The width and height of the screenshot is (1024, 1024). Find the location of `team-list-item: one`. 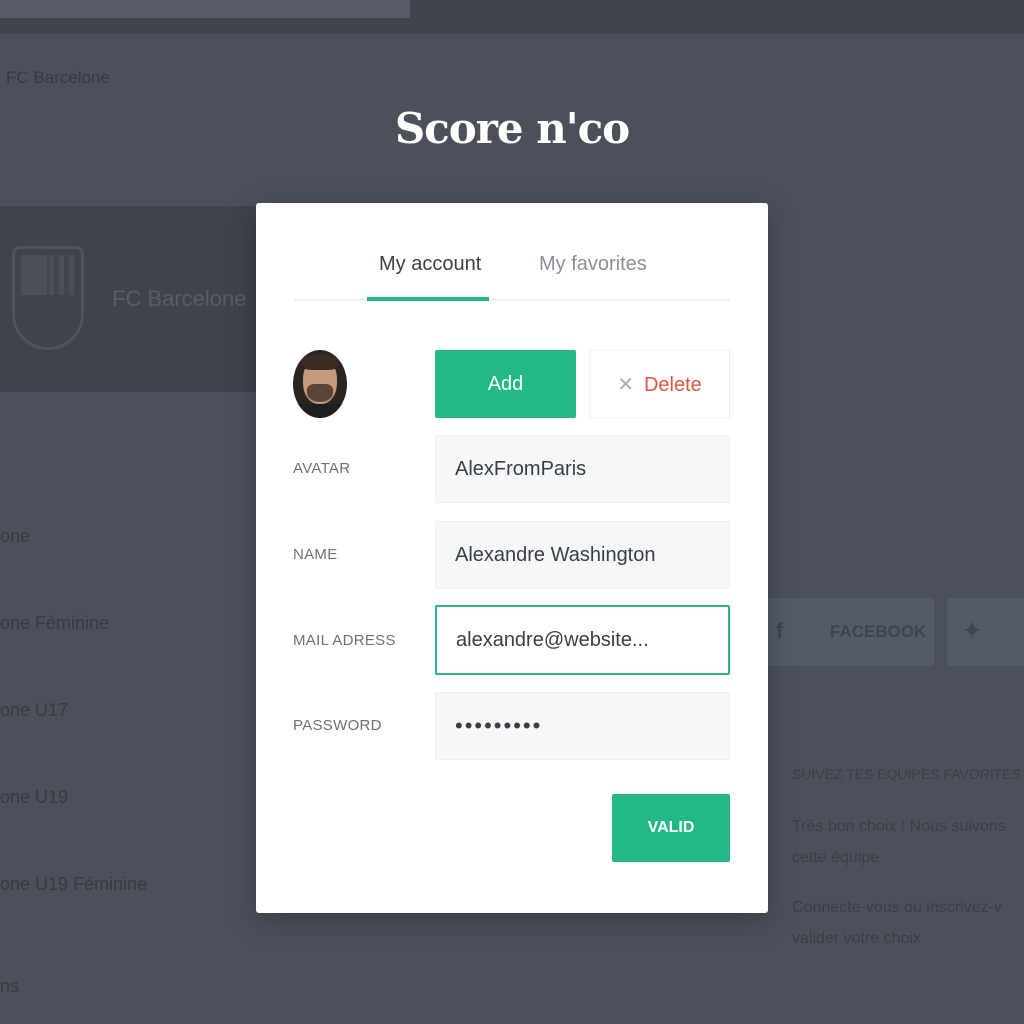

team-list-item: one is located at coordinates (15, 536).